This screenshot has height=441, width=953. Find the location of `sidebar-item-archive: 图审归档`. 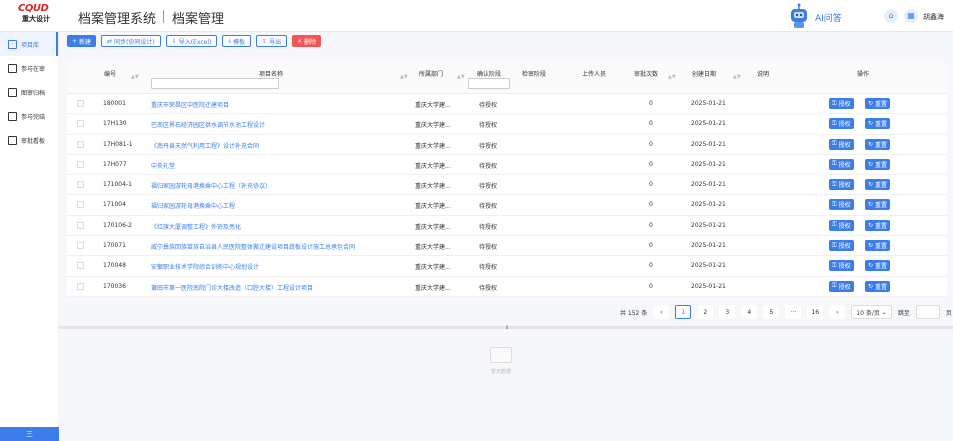

sidebar-item-archive: 图审归档 is located at coordinates (29, 92).